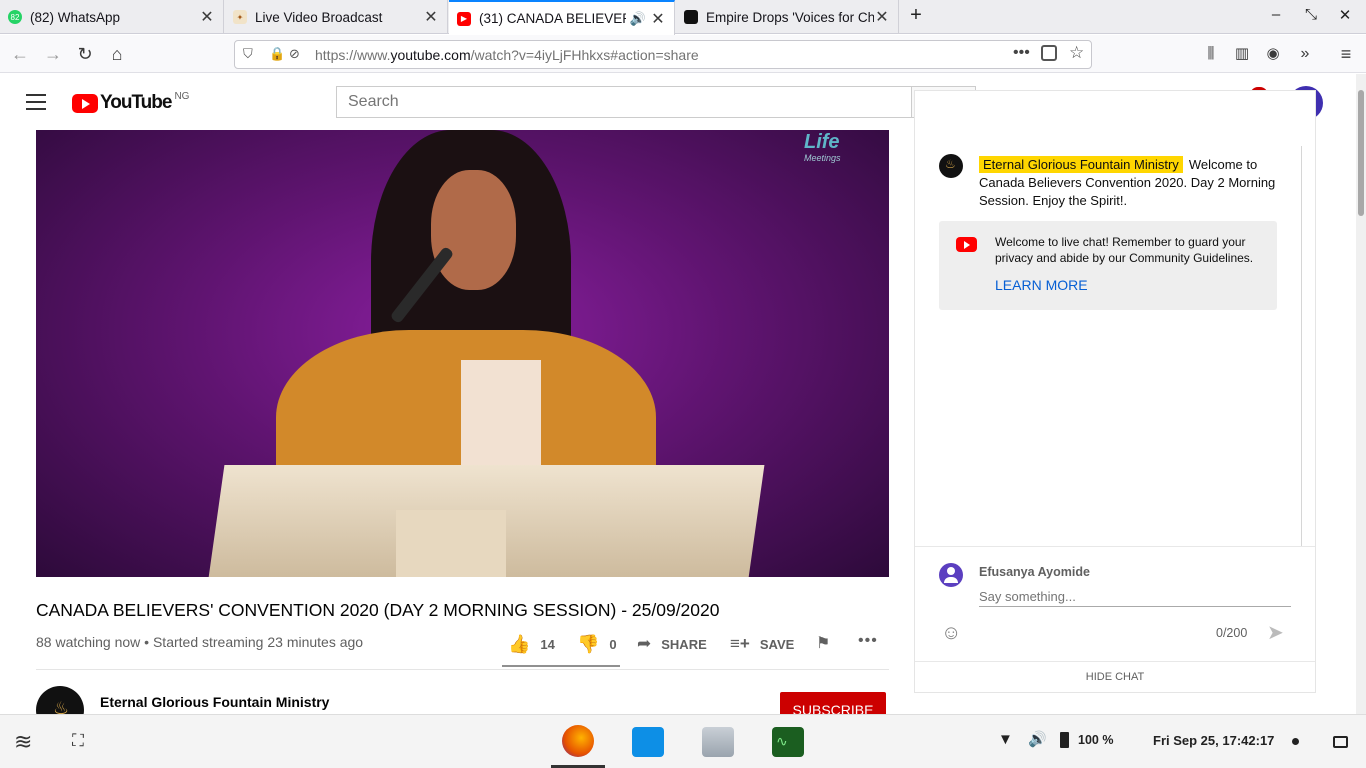 This screenshot has height=768, width=1366. I want to click on more-actions-icon: •••, so click(1021, 53).